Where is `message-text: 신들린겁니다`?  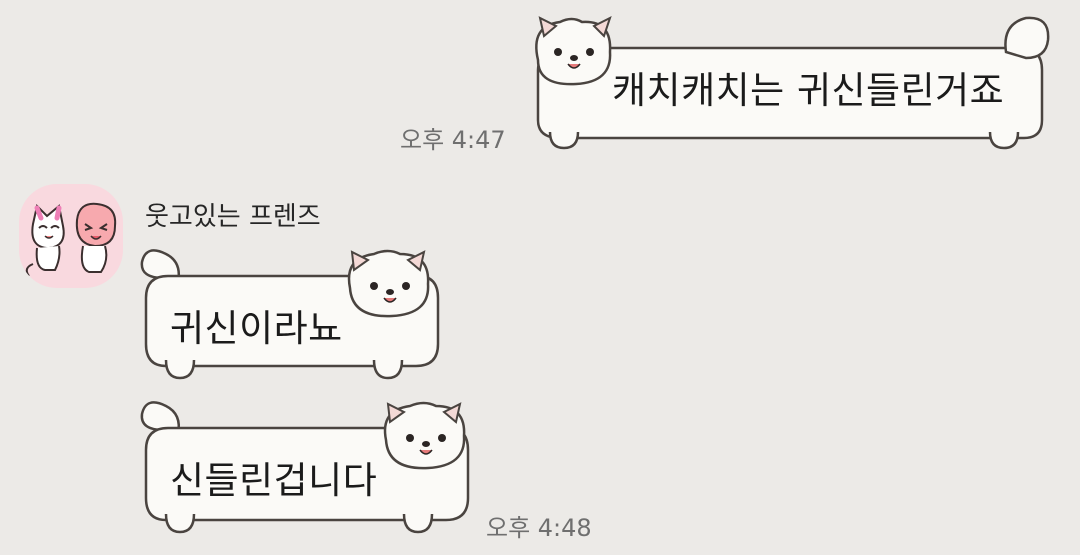
message-text: 신들린겁니다 is located at coordinates (274, 480).